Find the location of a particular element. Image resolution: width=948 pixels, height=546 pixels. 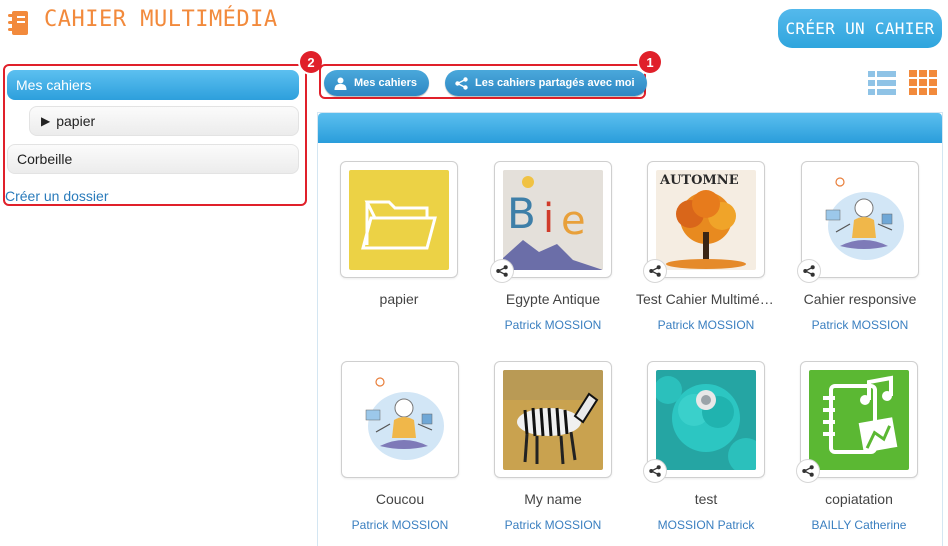

share-icon is located at coordinates (461, 83).